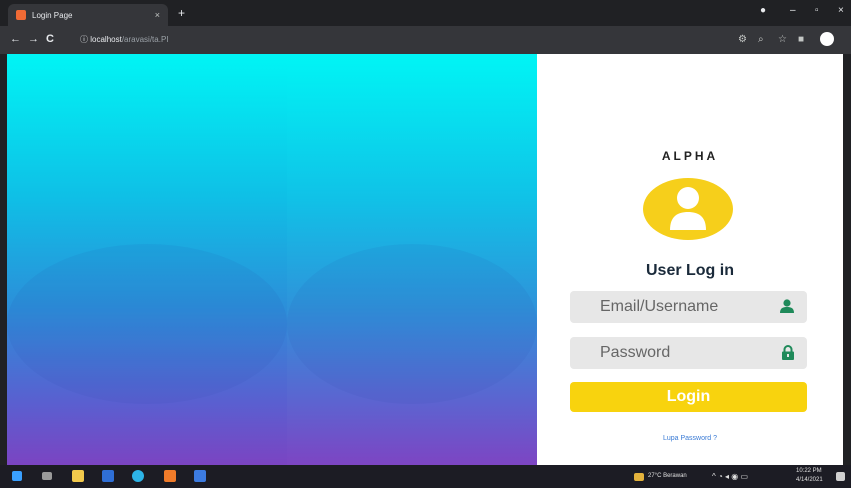 This screenshot has height=488, width=851. What do you see at coordinates (78, 476) in the screenshot?
I see `file-explorer-icon` at bounding box center [78, 476].